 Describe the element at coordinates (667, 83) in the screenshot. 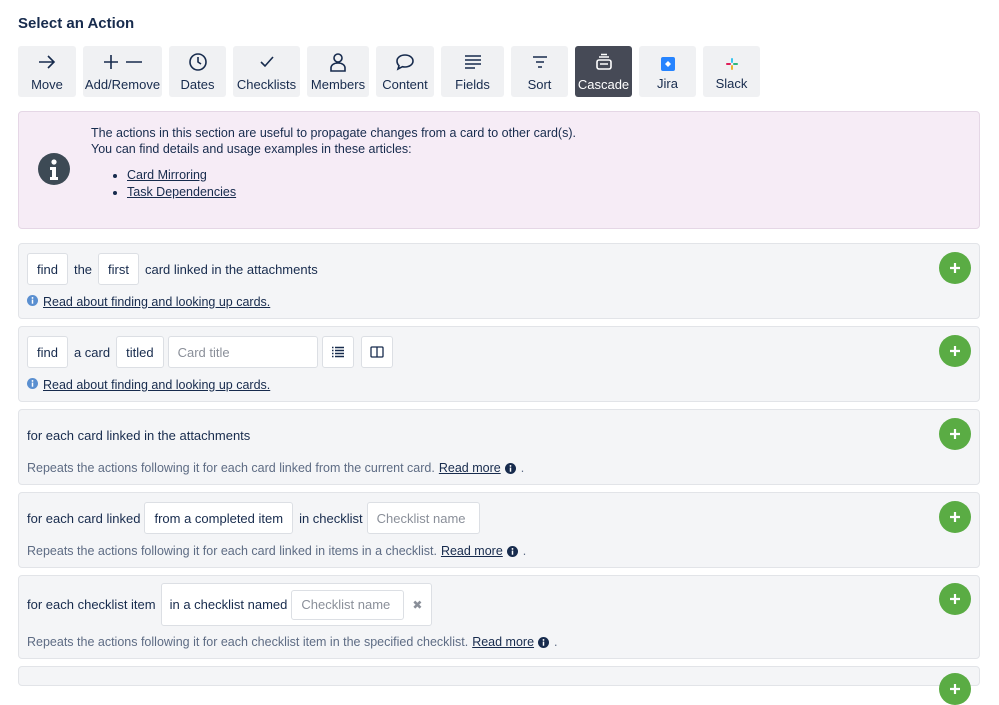

I see `tab-label: Jira` at that location.